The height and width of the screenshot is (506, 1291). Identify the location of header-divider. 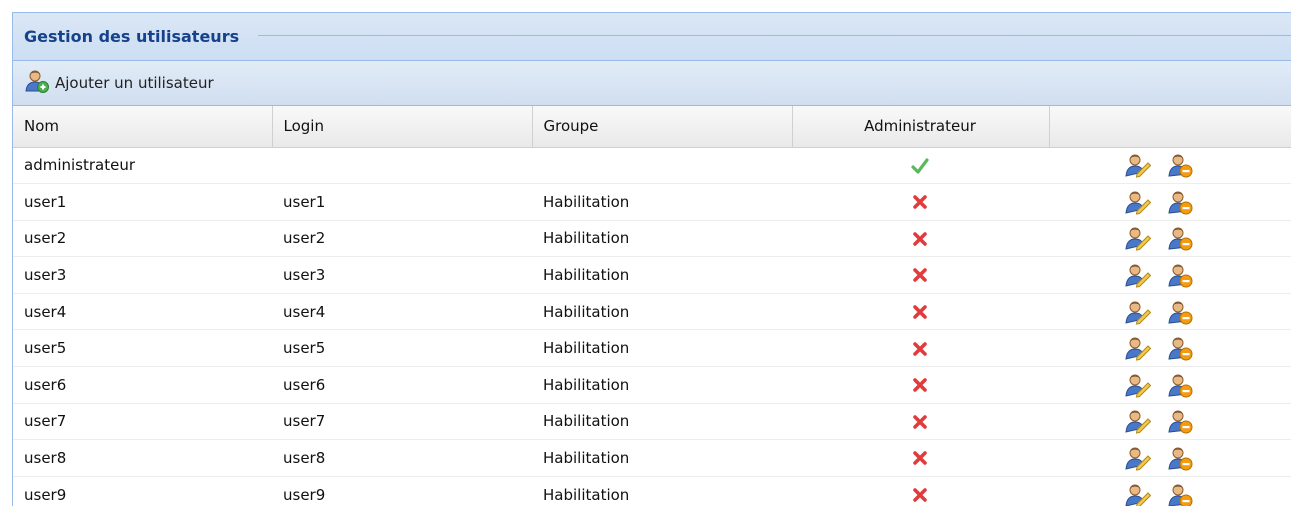
(774, 35).